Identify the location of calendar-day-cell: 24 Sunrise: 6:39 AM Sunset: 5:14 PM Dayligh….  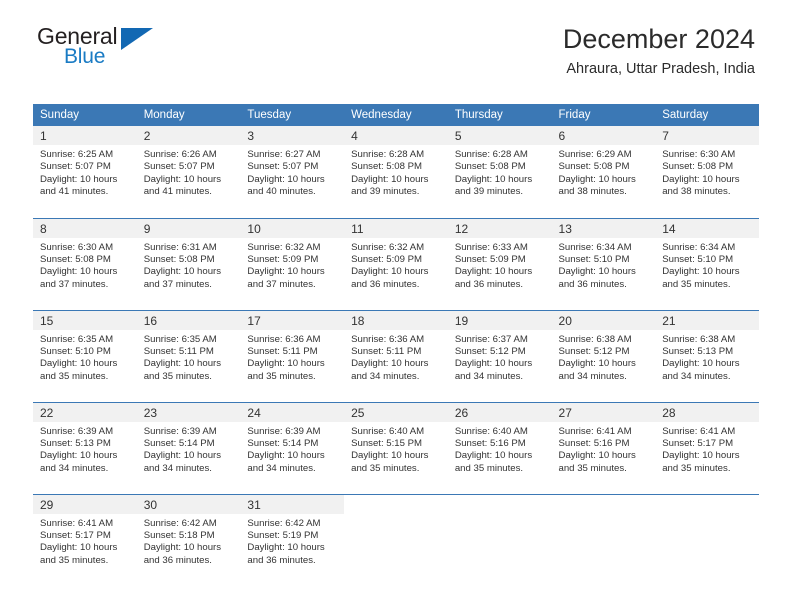
(292, 447).